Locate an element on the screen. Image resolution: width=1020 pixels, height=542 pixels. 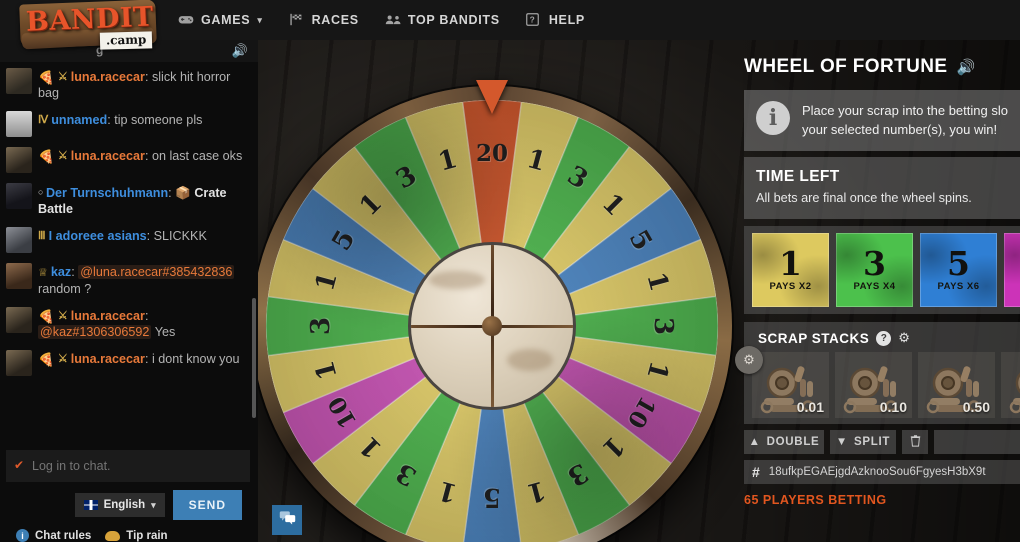
time-left-title: TIME LEFT is located at coordinates (798, 176).